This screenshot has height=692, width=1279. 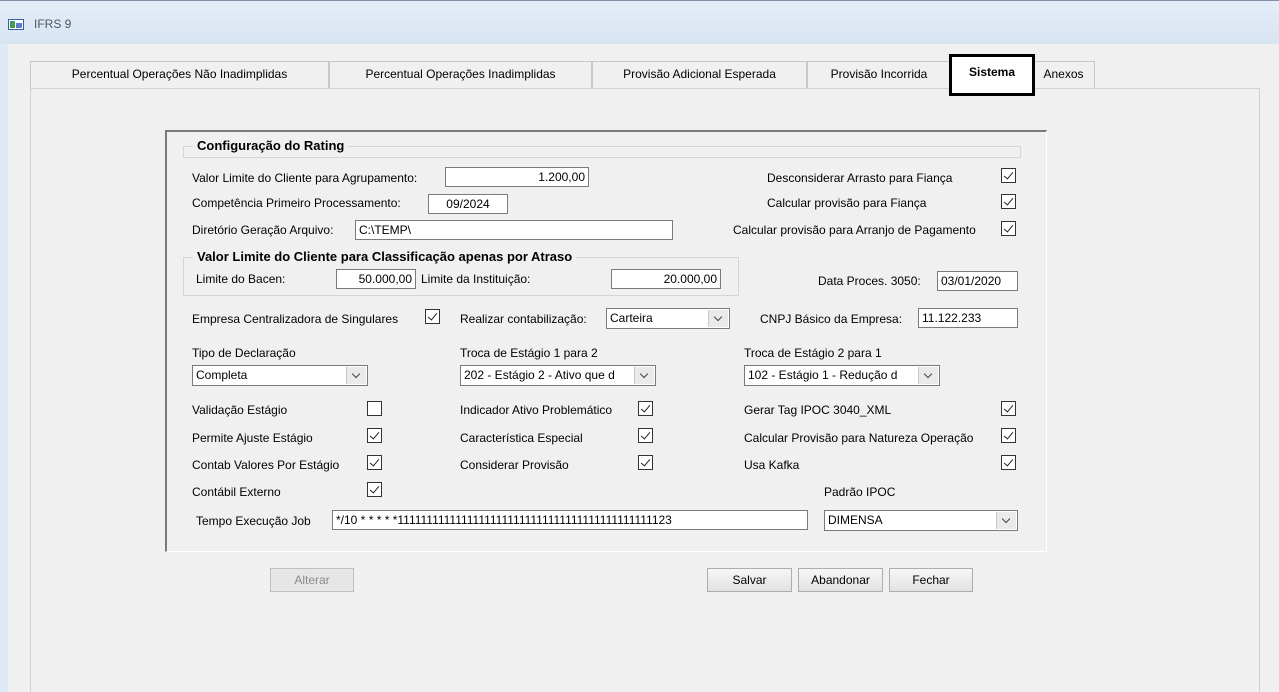 What do you see at coordinates (460, 75) in the screenshot?
I see `tab-percentual-inadimplidas: Percentual Operações Inadimplidas` at bounding box center [460, 75].